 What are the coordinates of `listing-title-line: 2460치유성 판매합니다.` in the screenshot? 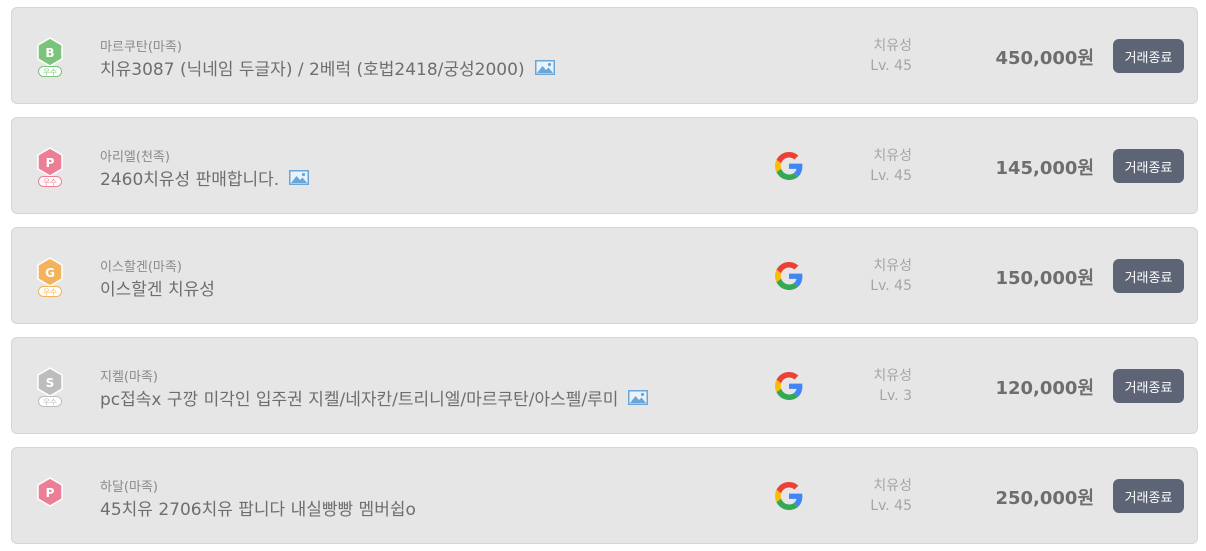 It's located at (205, 177).